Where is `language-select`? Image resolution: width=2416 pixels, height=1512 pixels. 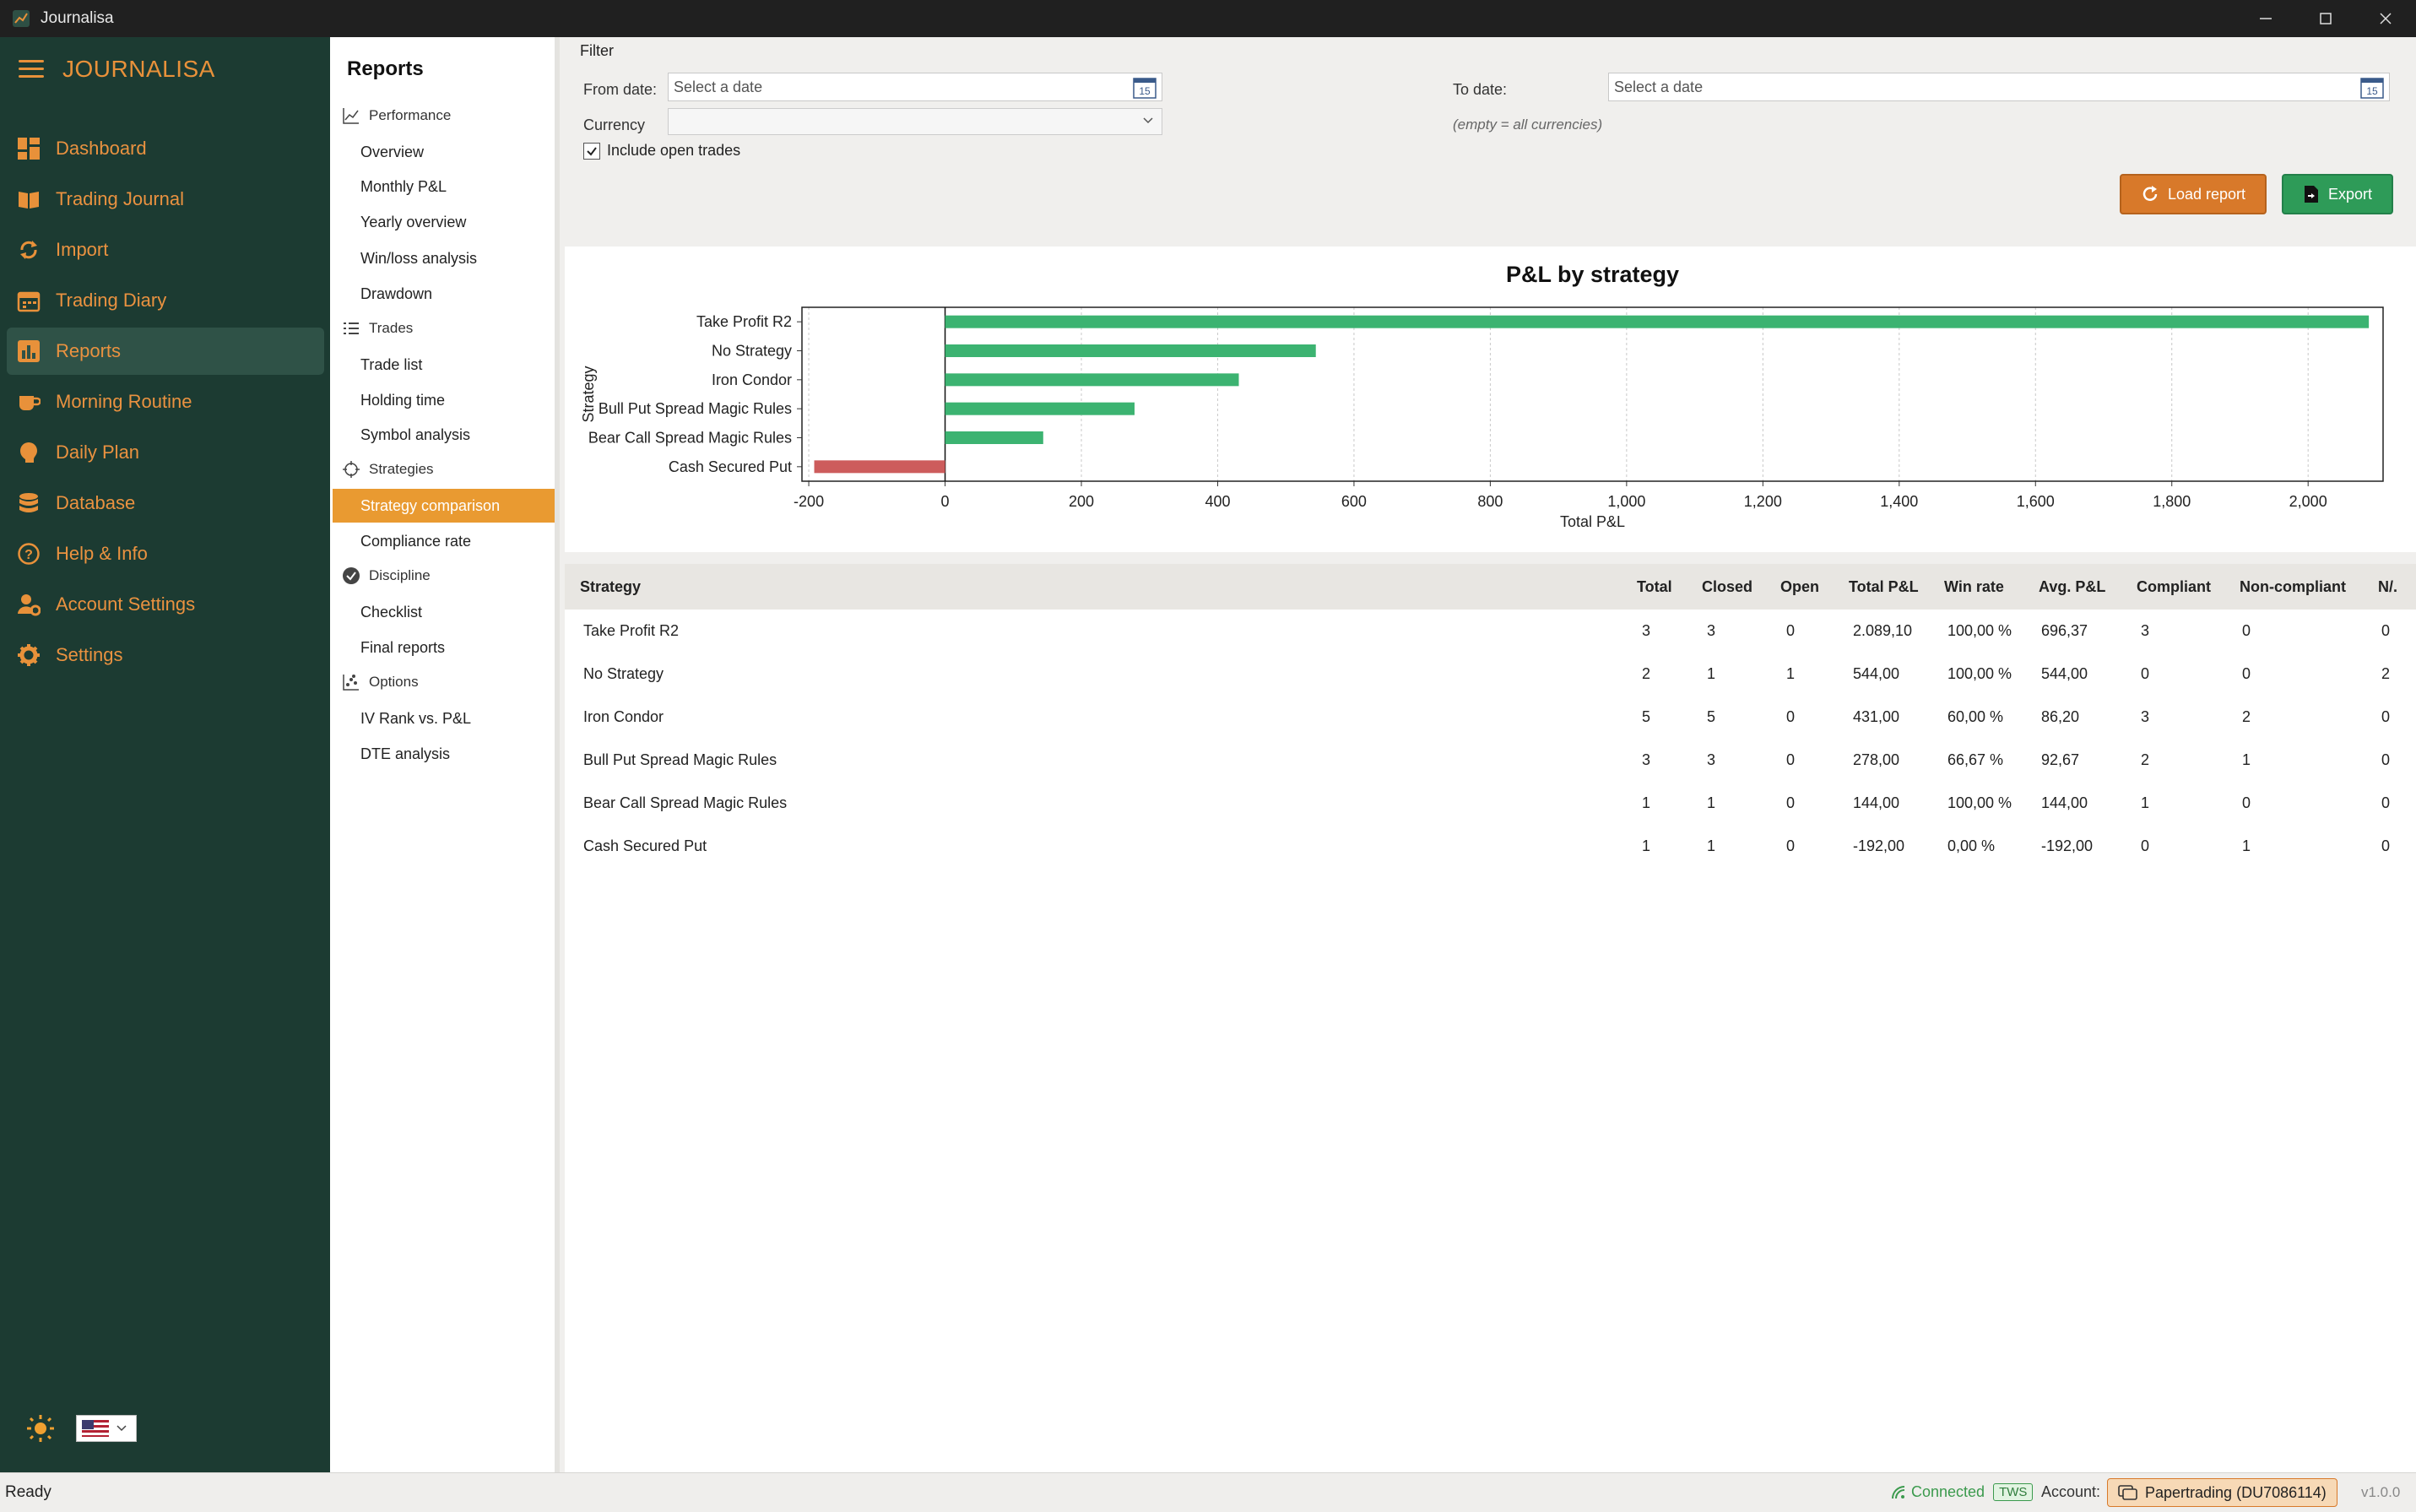 language-select is located at coordinates (106, 1428).